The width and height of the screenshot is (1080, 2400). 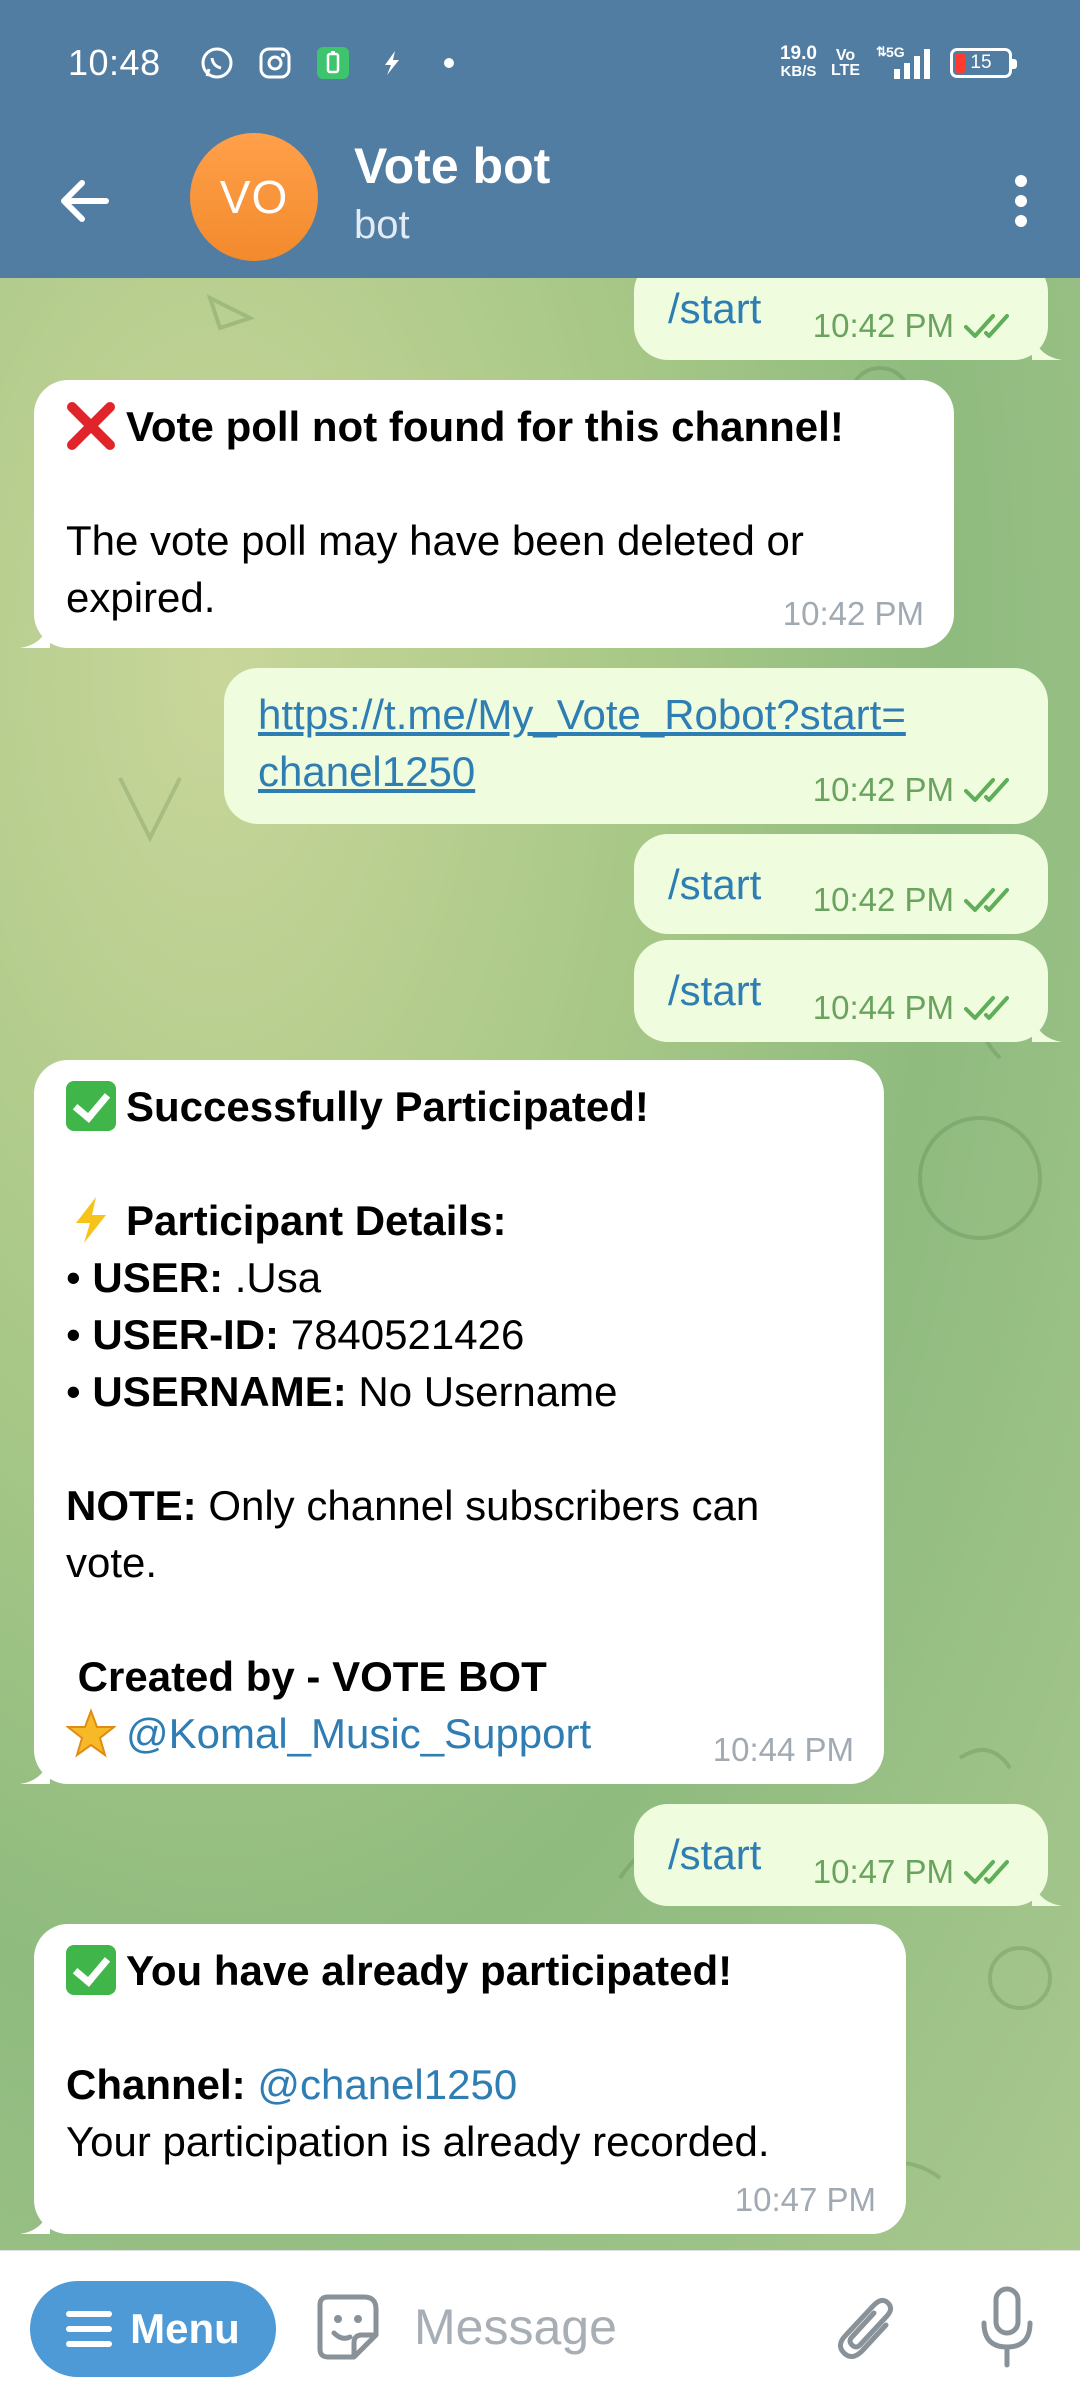 What do you see at coordinates (84, 201) in the screenshot?
I see `arrow-left-icon` at bounding box center [84, 201].